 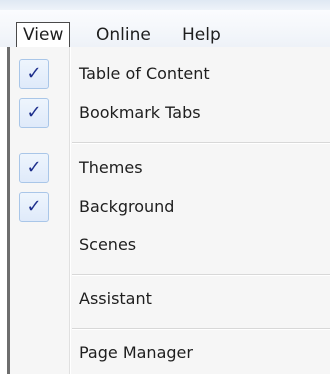 I want to click on window-edge, so click(x=5, y=210).